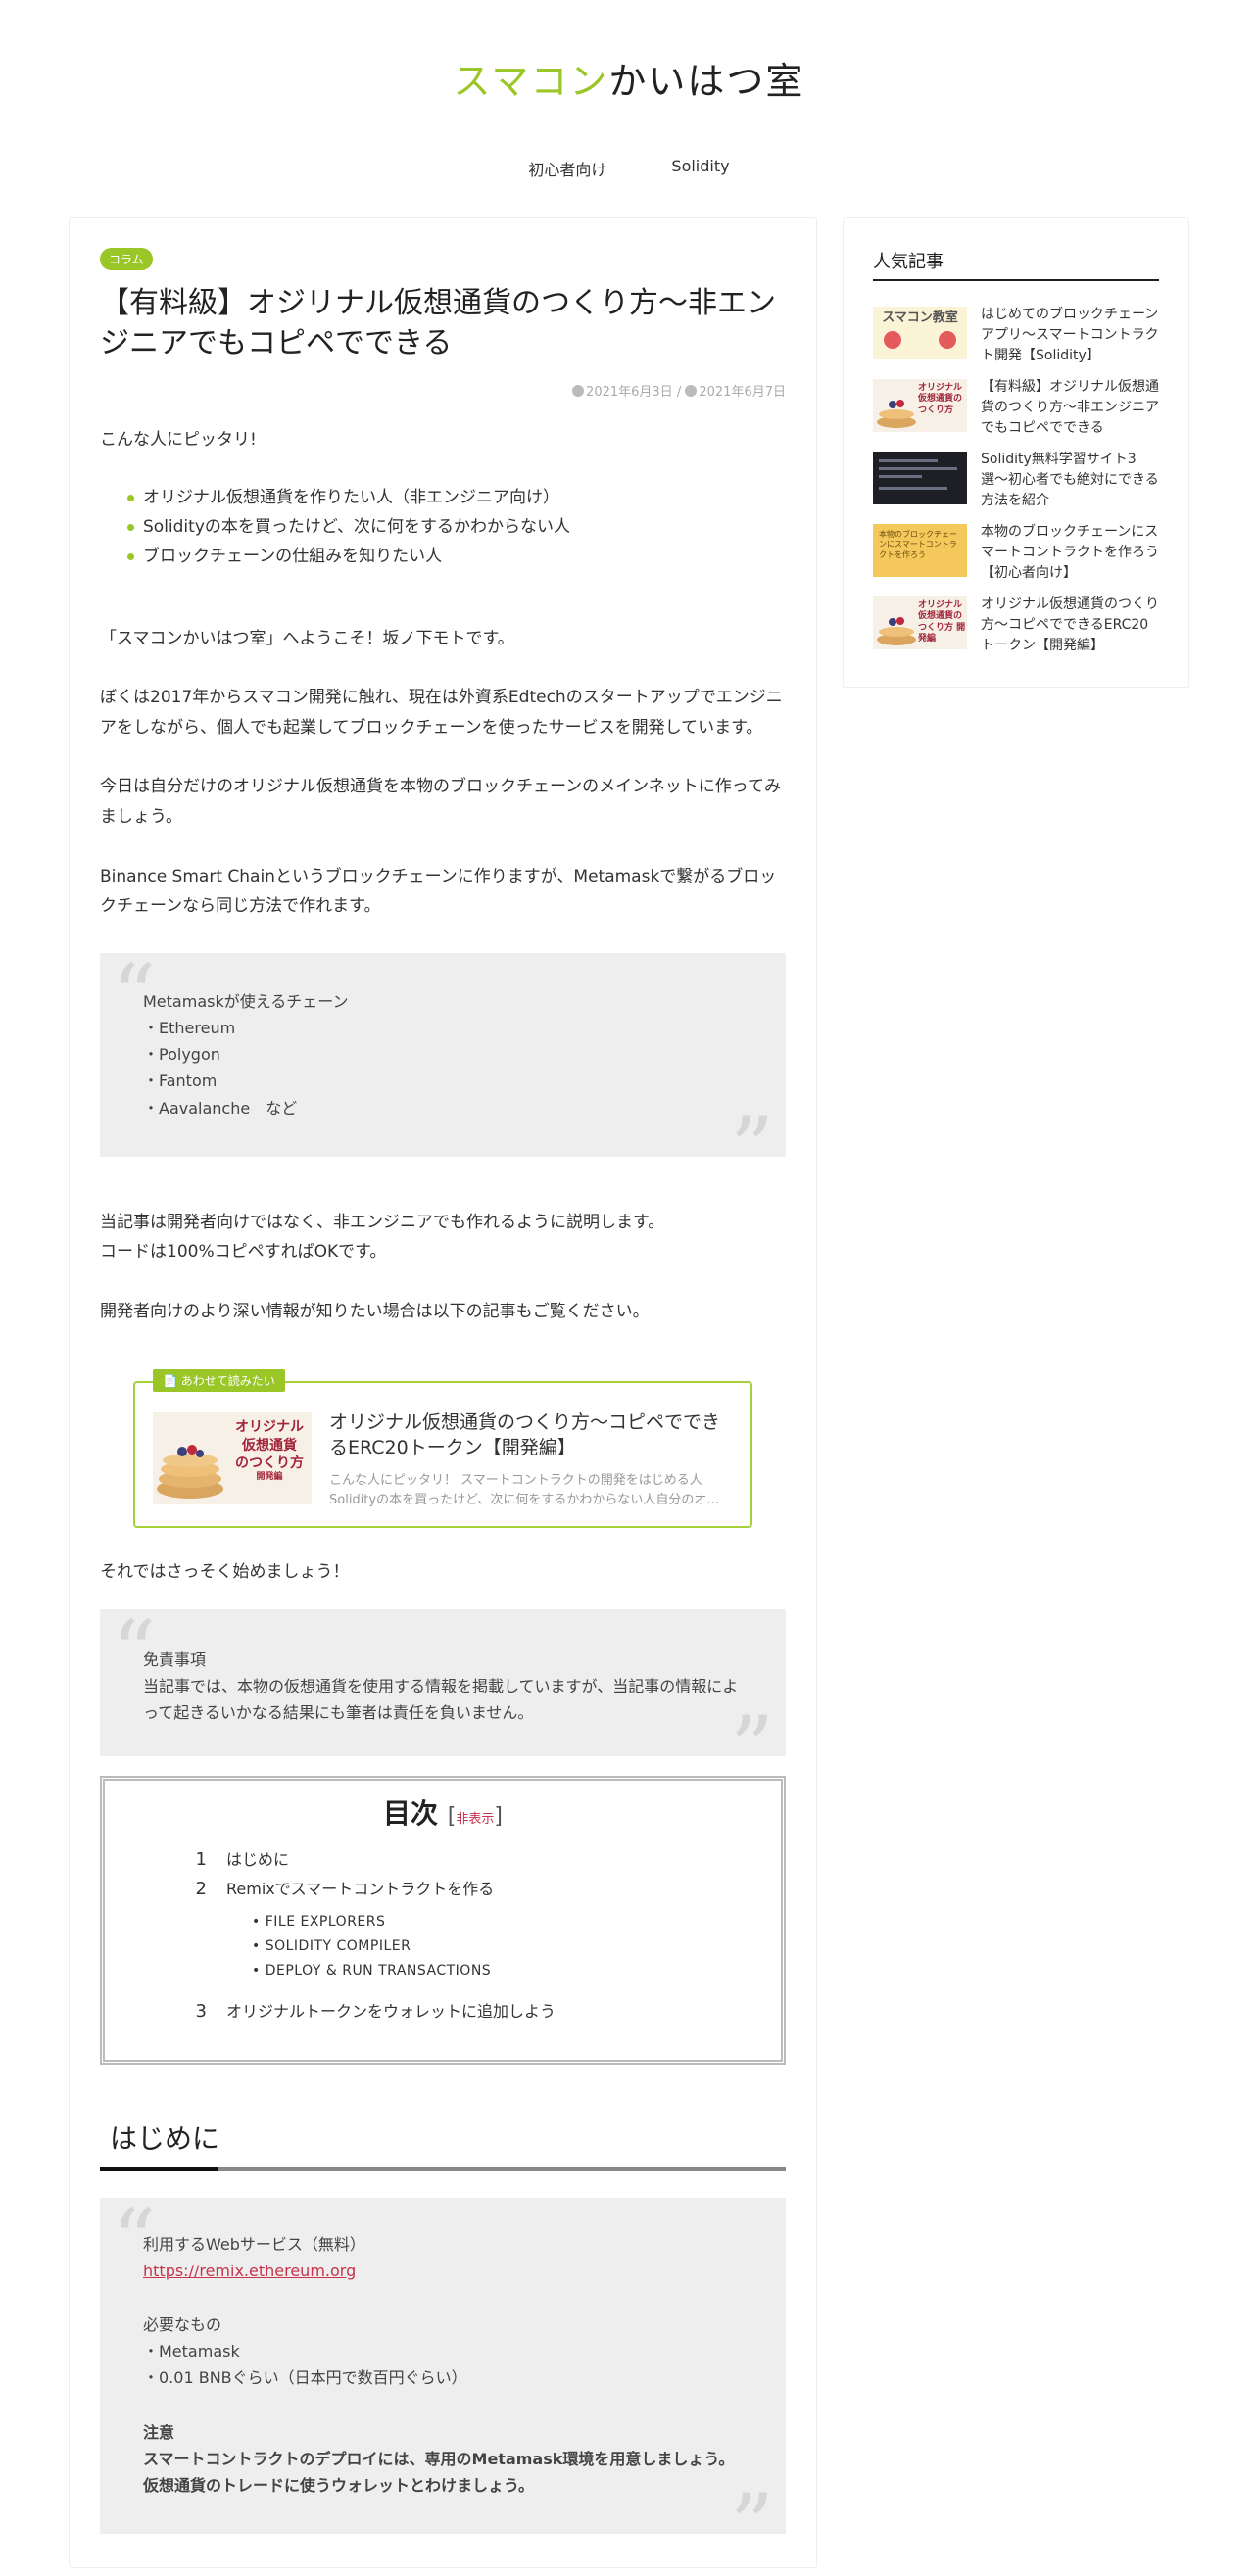 The height and width of the screenshot is (2576, 1258). What do you see at coordinates (175, 1660) in the screenshot?
I see `disclaimer-title: 免責事項` at bounding box center [175, 1660].